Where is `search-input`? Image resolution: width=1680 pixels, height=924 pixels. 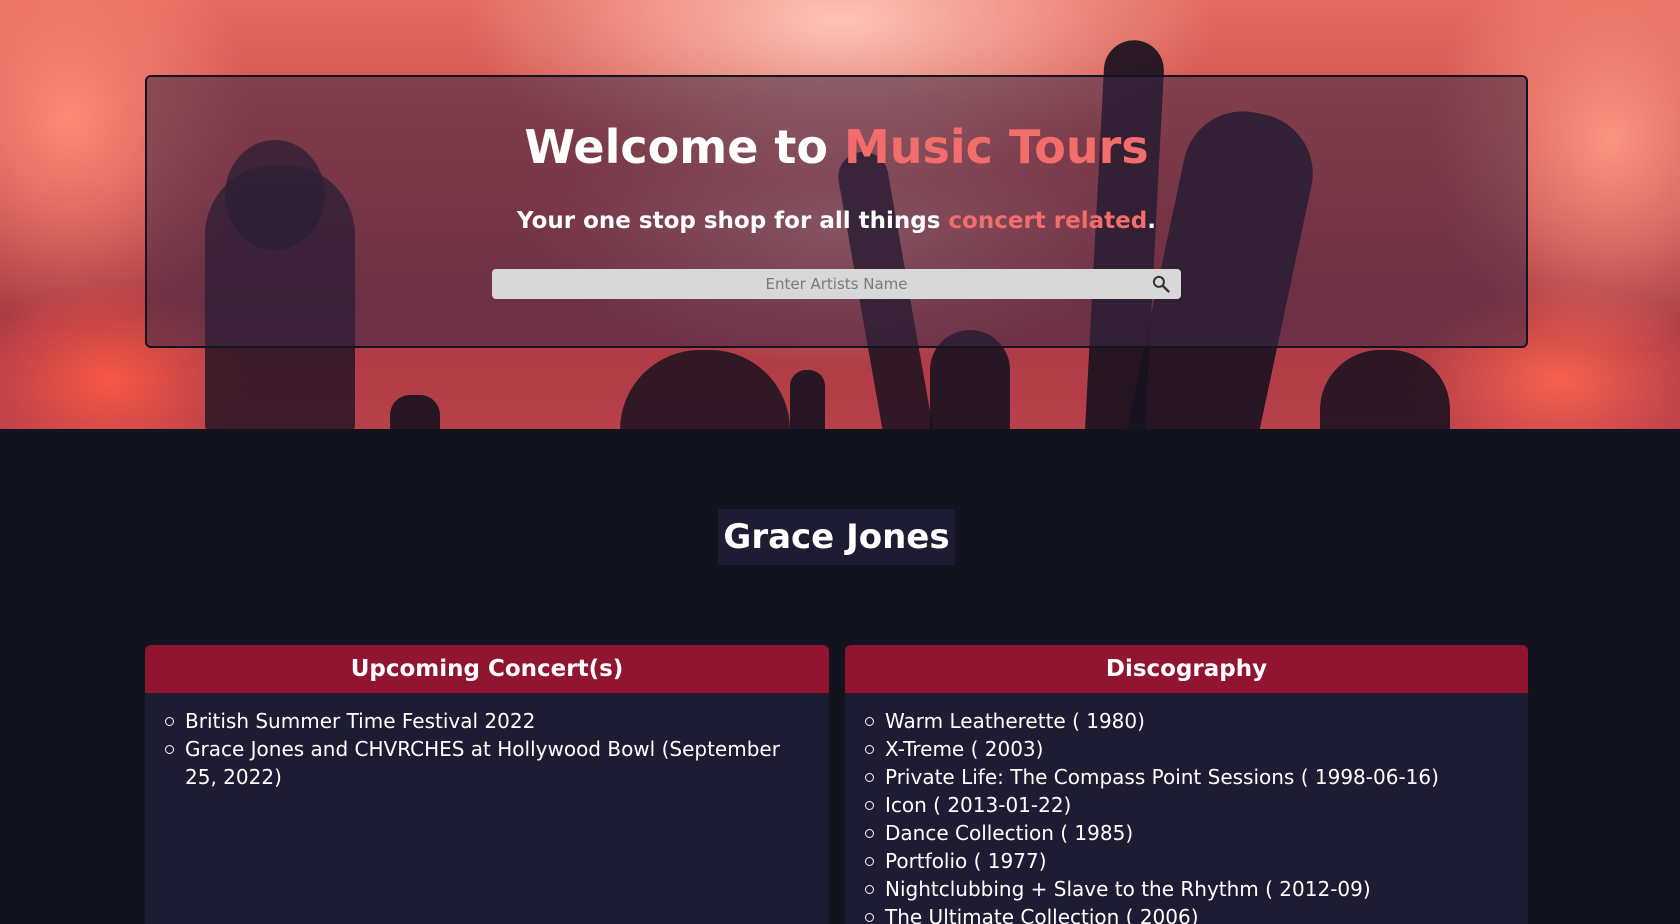
search-input is located at coordinates (836, 284).